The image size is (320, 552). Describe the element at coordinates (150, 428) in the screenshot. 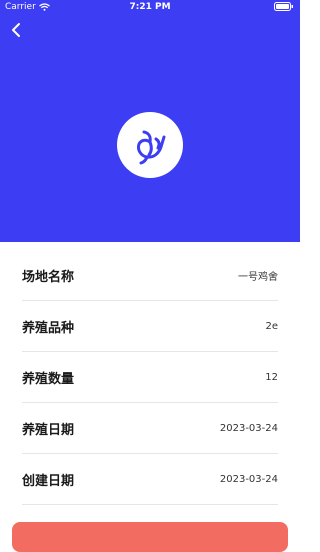

I see `detail-row-breeding-date: 养殖日期 2023-03-24` at that location.